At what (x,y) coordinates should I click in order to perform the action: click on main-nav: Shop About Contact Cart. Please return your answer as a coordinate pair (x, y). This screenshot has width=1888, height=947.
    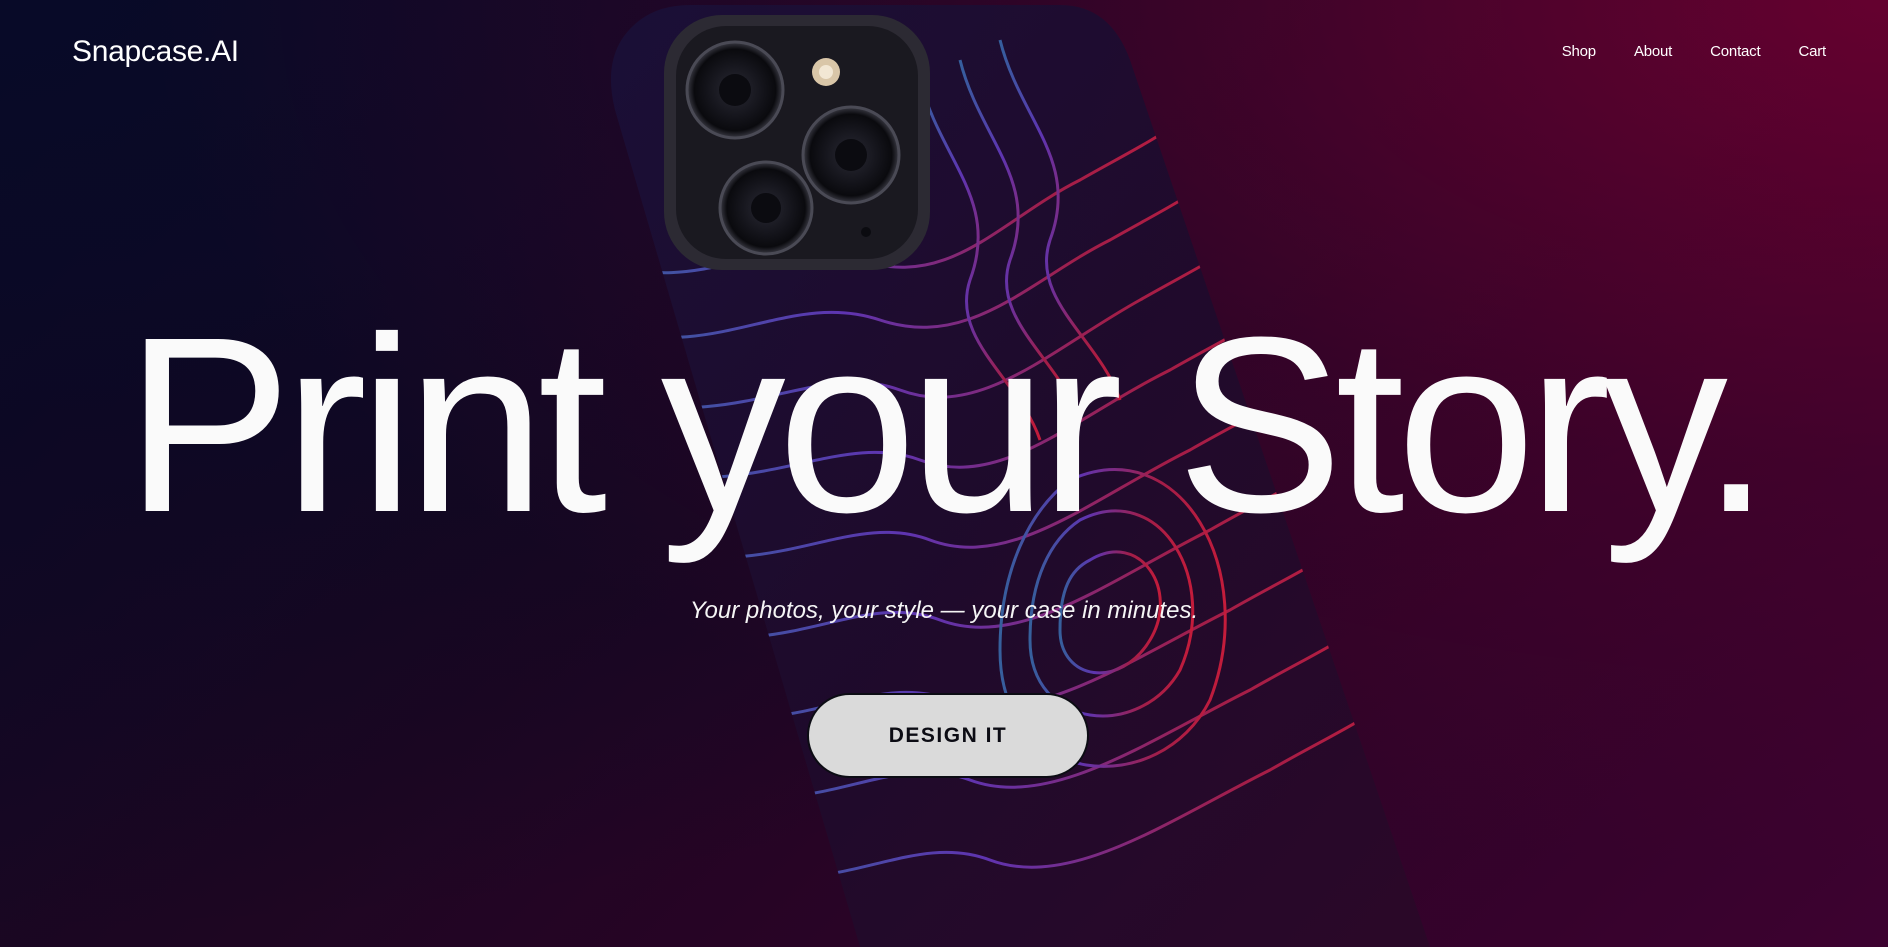
    Looking at the image, I should click on (1675, 52).